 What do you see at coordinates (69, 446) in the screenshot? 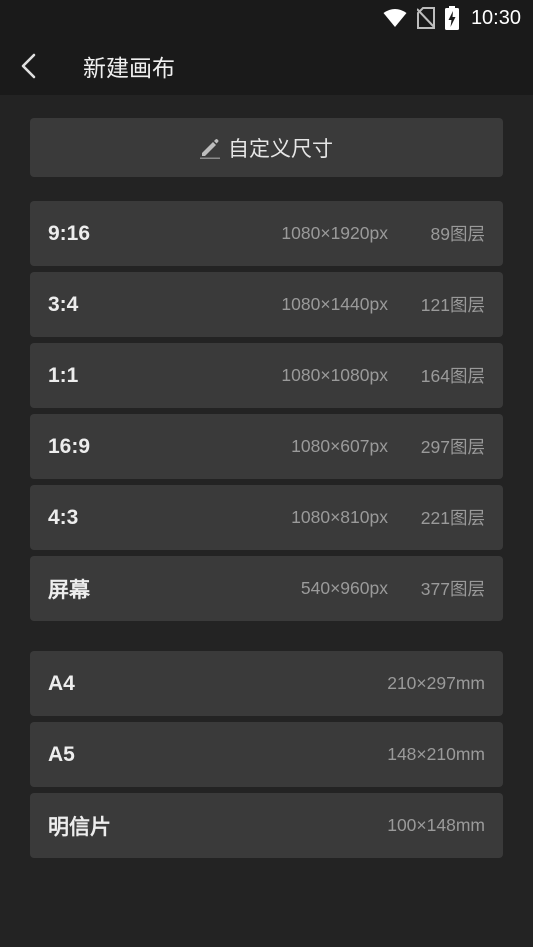
I see `preset-ratio: 16:9` at bounding box center [69, 446].